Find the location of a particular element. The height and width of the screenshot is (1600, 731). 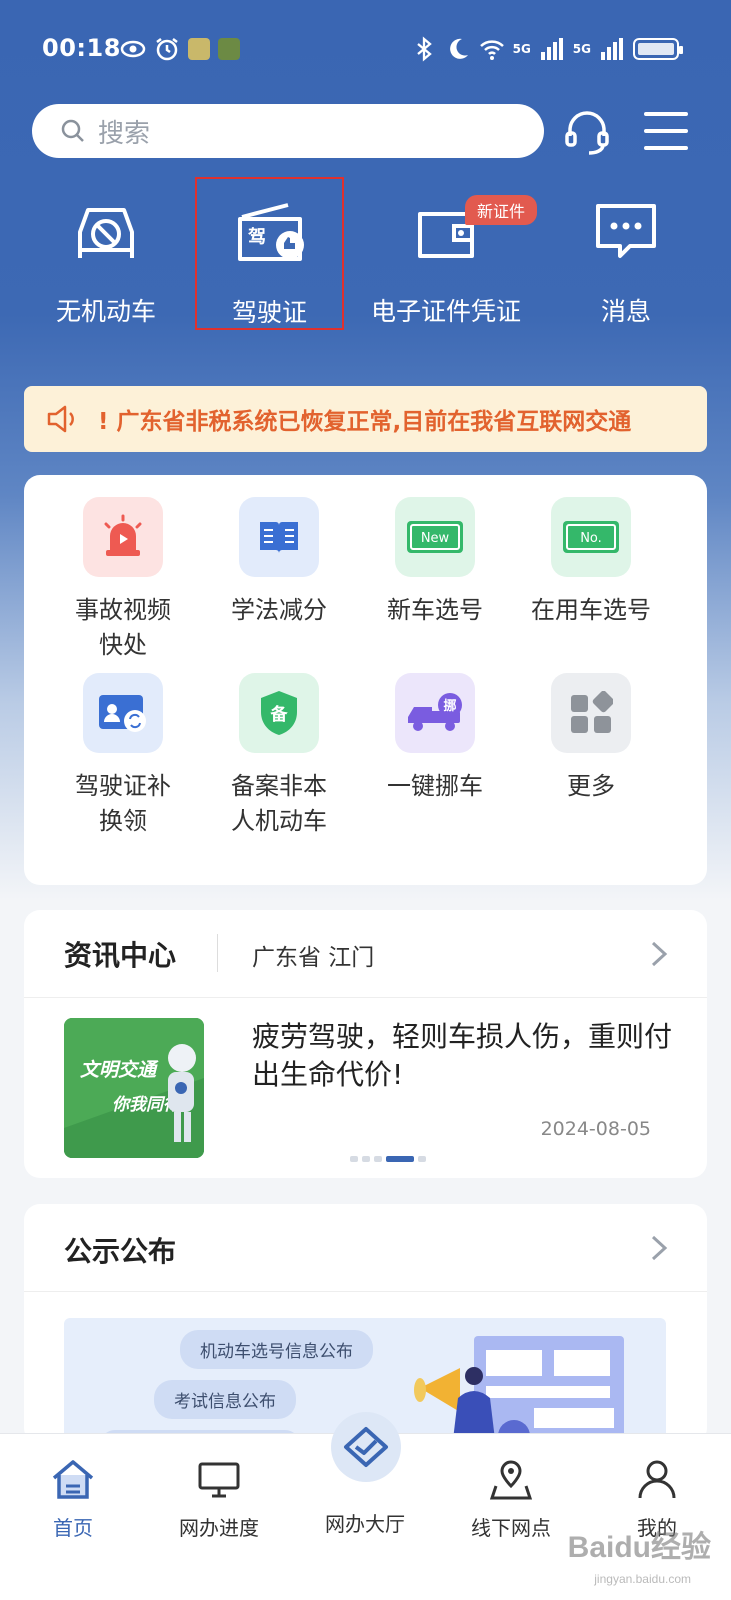

battery-icon is located at coordinates (658, 49).